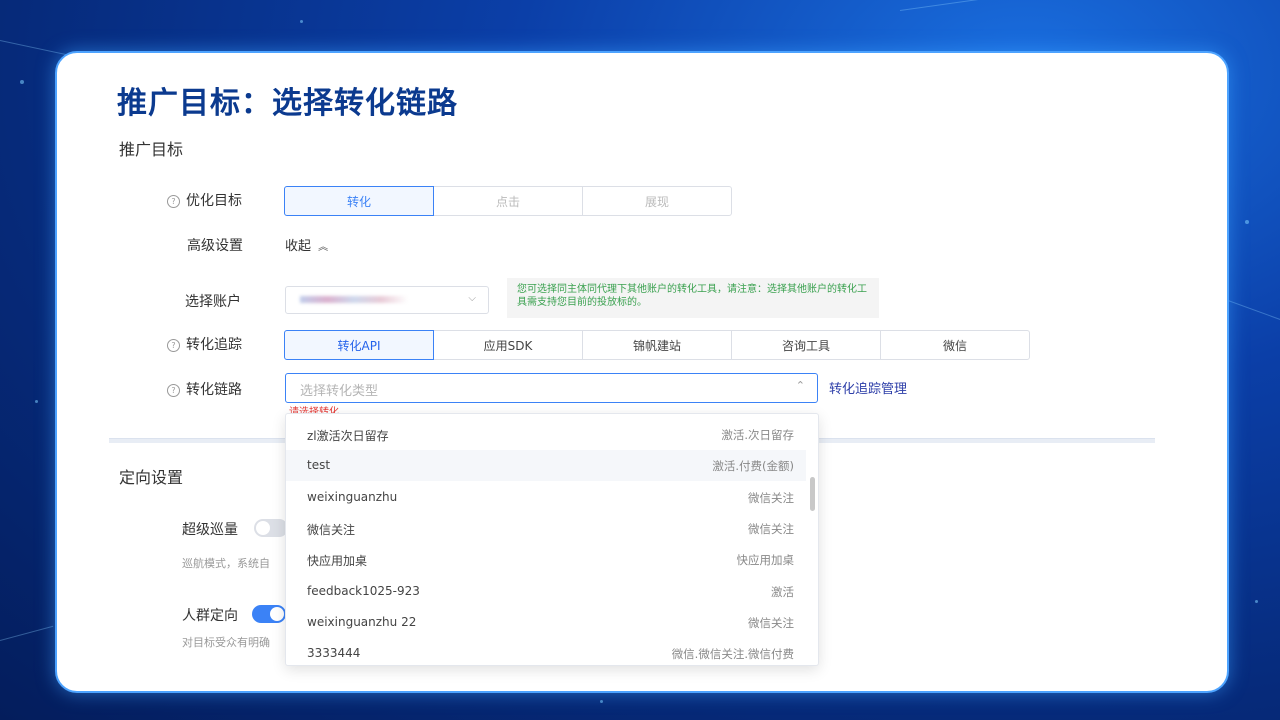 This screenshot has width=1280, height=720. Describe the element at coordinates (546, 651) in the screenshot. I see `dropdown-option: 3333444 微信.微信关注.微信付费` at that location.